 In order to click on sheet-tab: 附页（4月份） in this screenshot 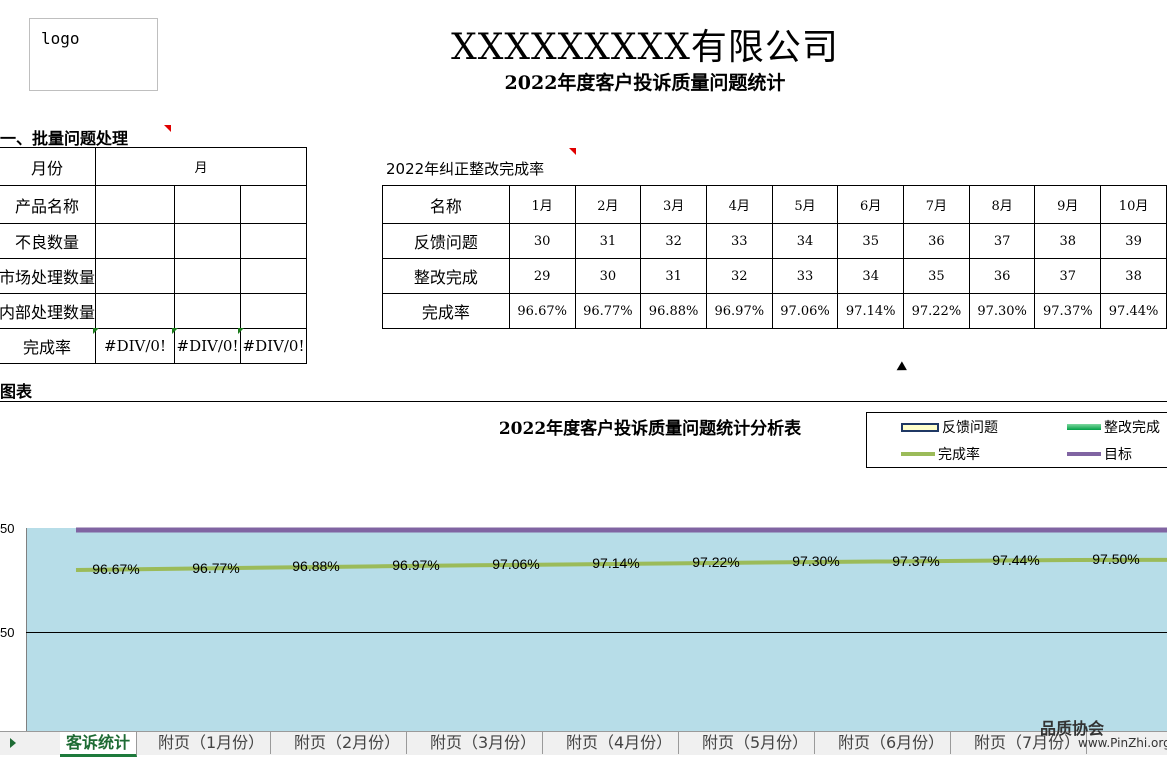, I will do `click(620, 743)`.